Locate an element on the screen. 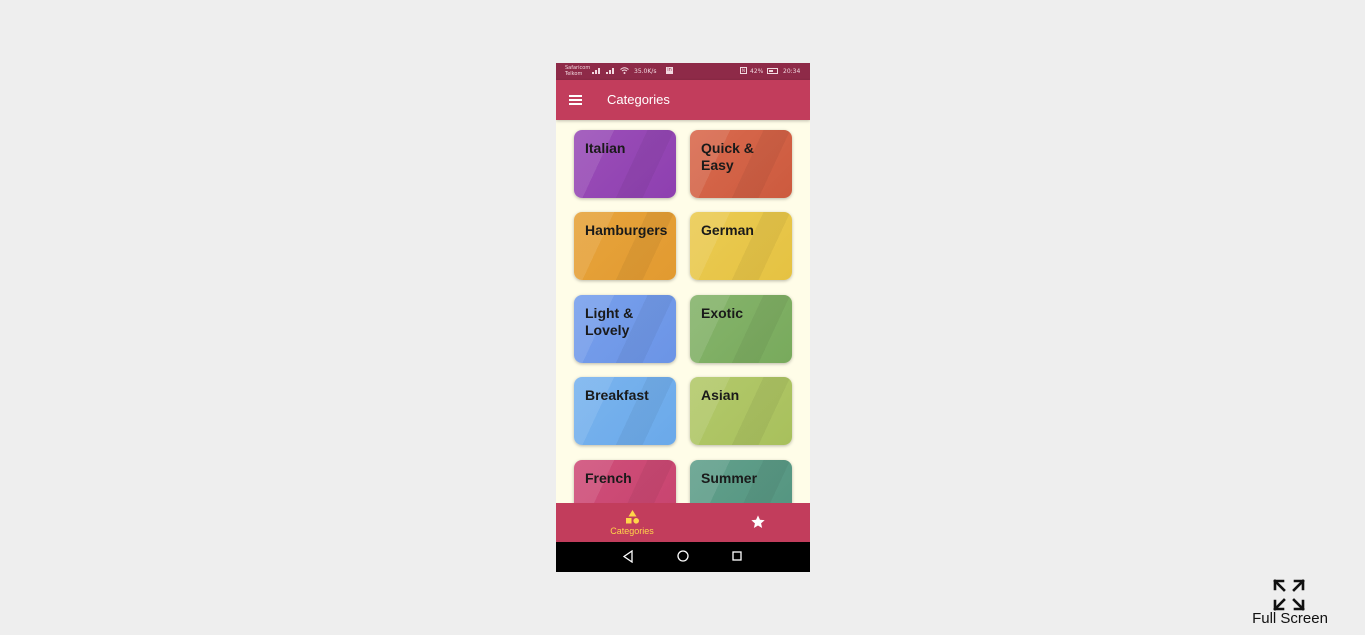  system-navigation-bar is located at coordinates (683, 557).